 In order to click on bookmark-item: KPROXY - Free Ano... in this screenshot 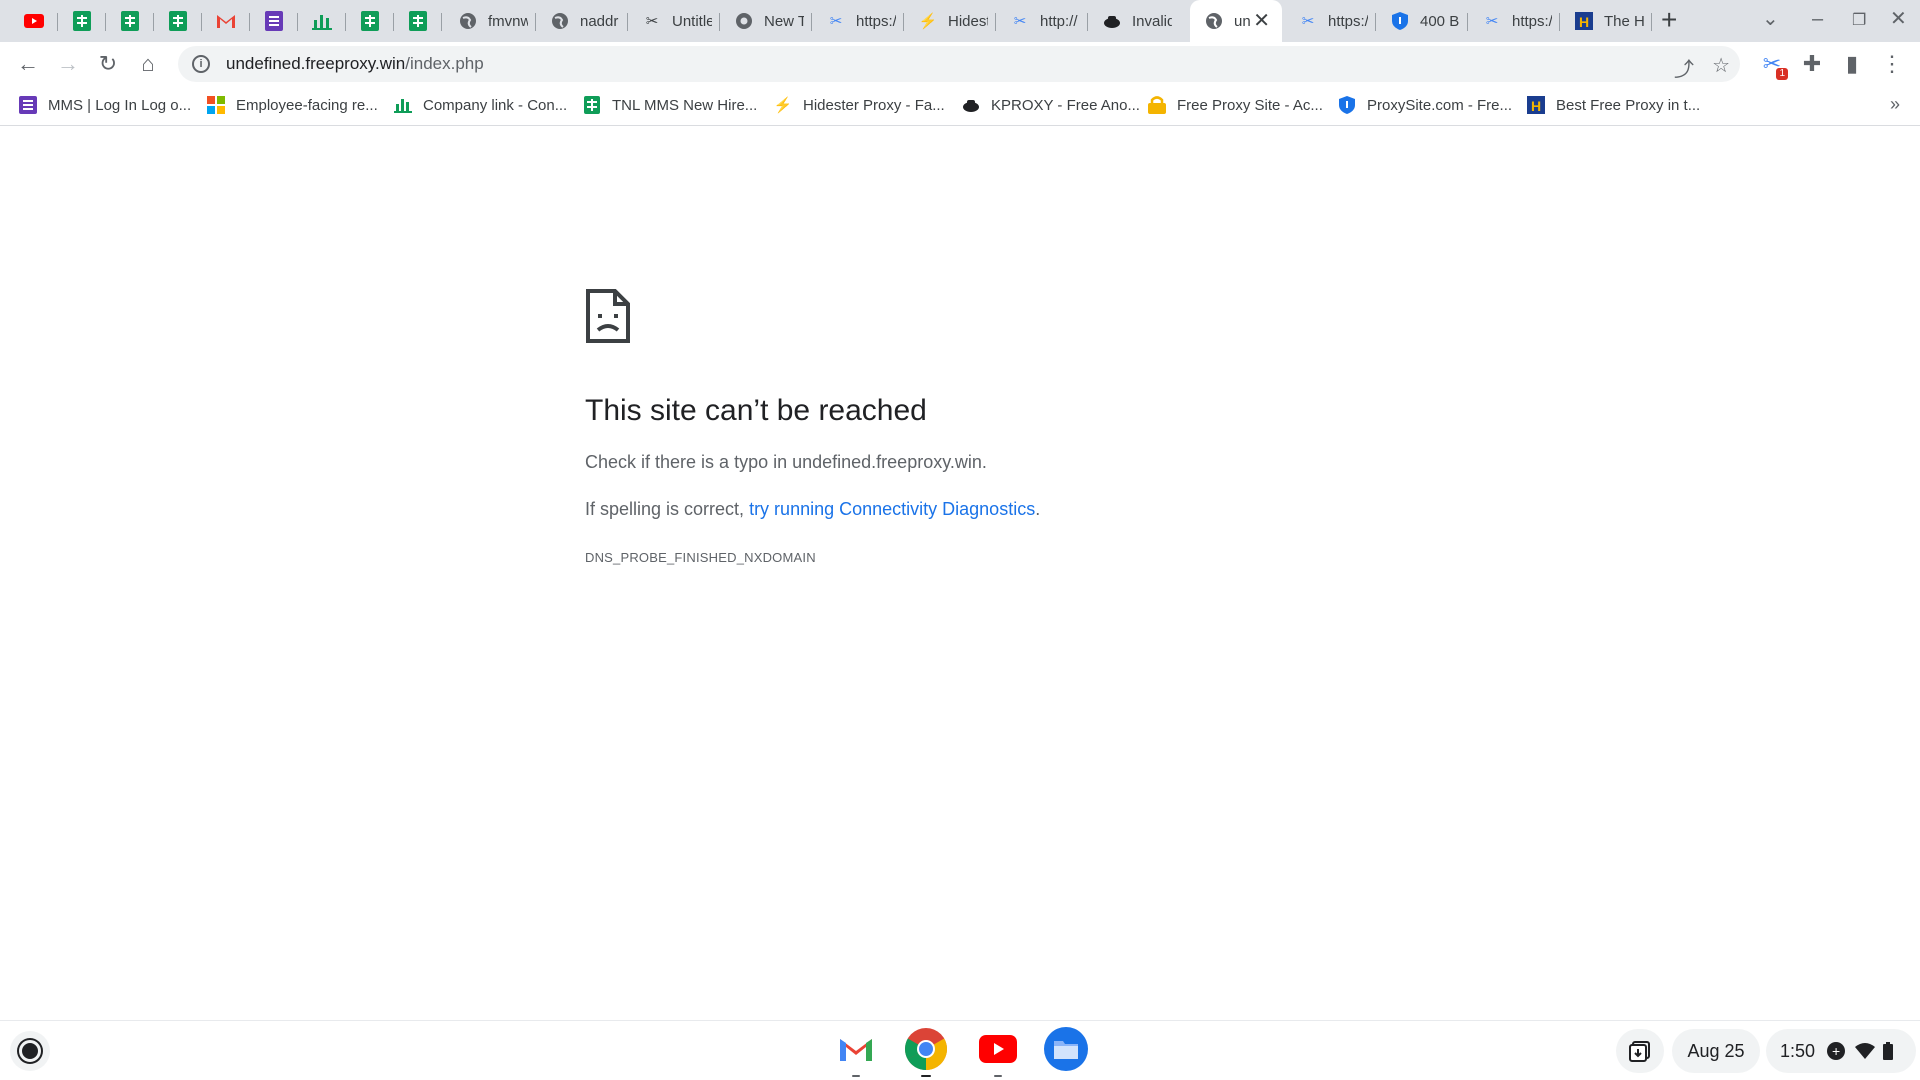, I will do `click(1050, 105)`.